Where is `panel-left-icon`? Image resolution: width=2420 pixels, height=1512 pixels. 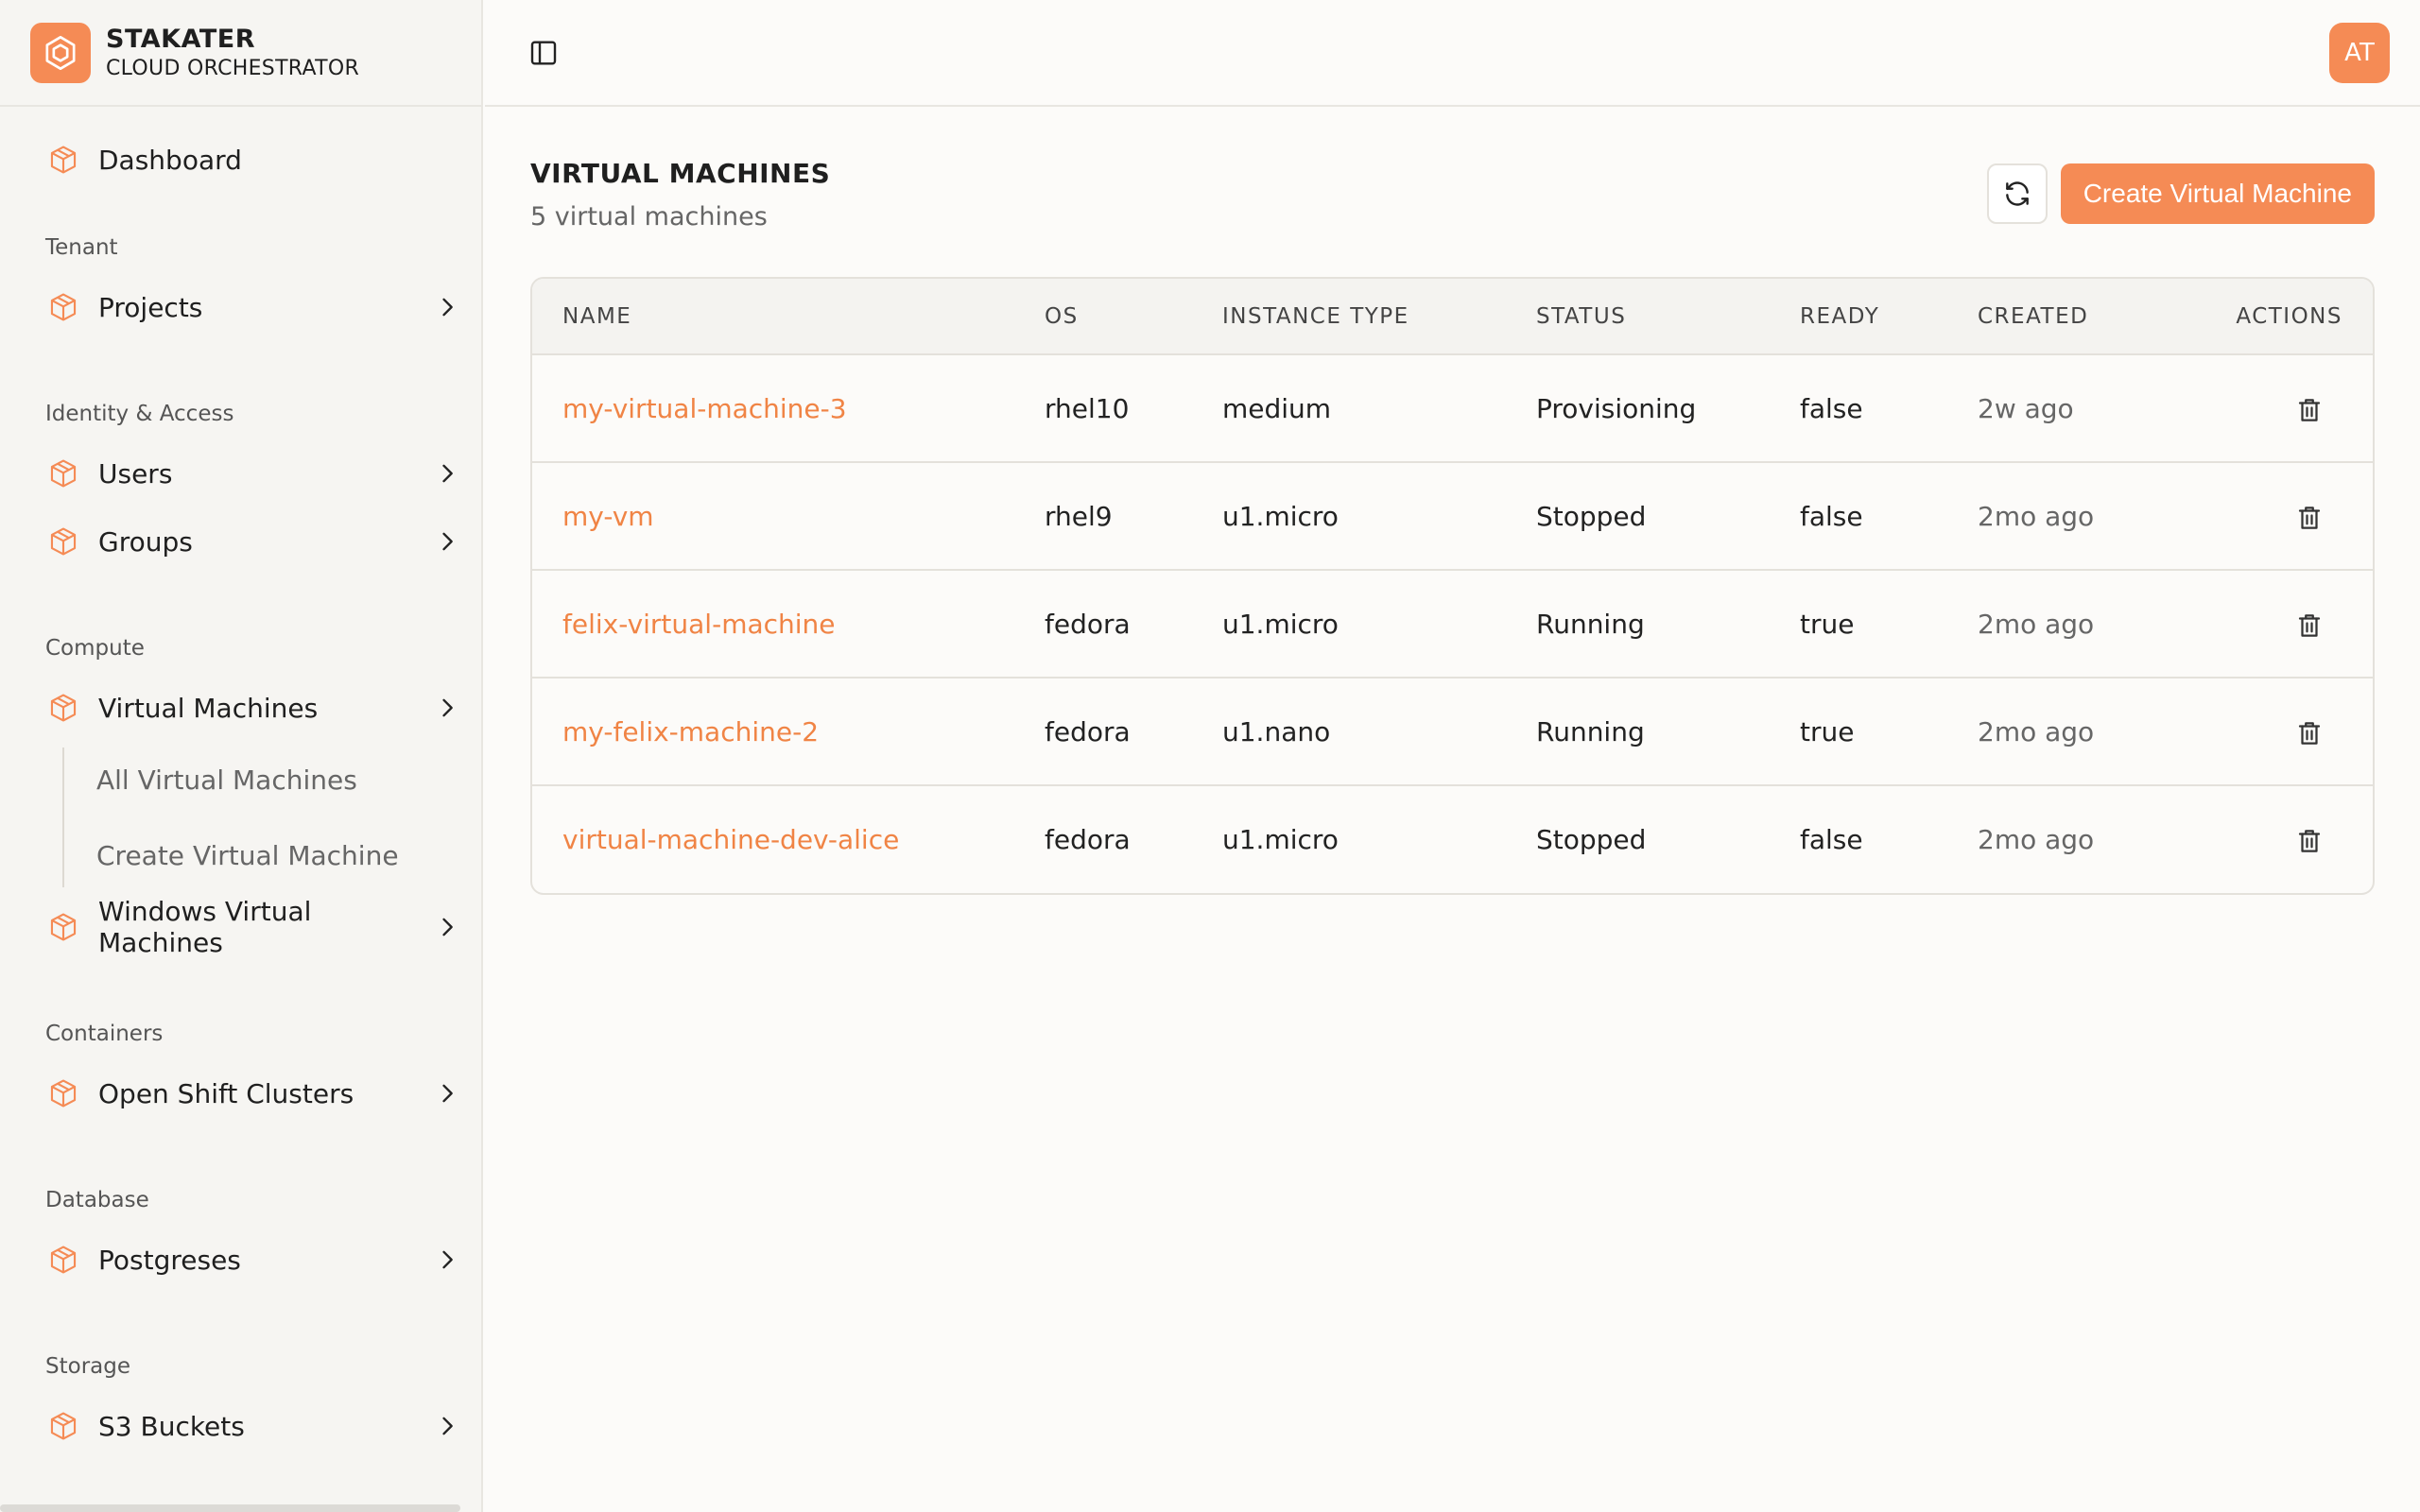
panel-left-icon is located at coordinates (543, 52).